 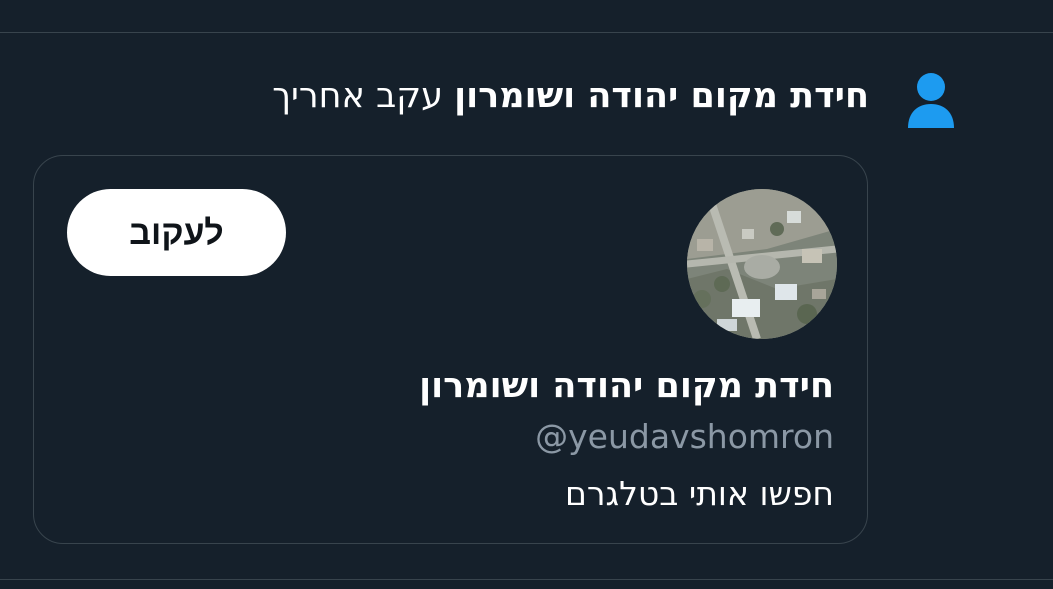 What do you see at coordinates (626, 386) in the screenshot?
I see `display-name: חידת מקום יהודה ושומרון` at bounding box center [626, 386].